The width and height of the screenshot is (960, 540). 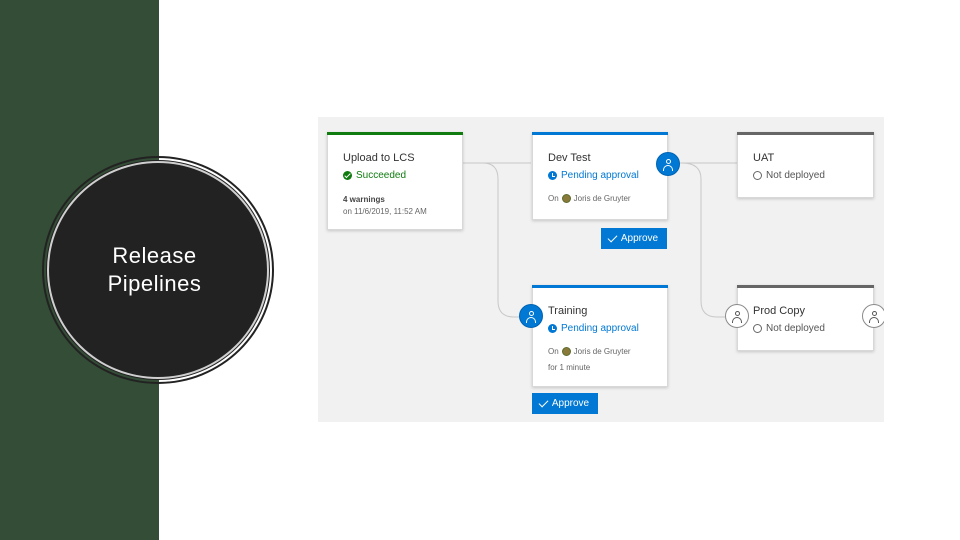 I want to click on stage-status: Succeeded, so click(x=374, y=175).